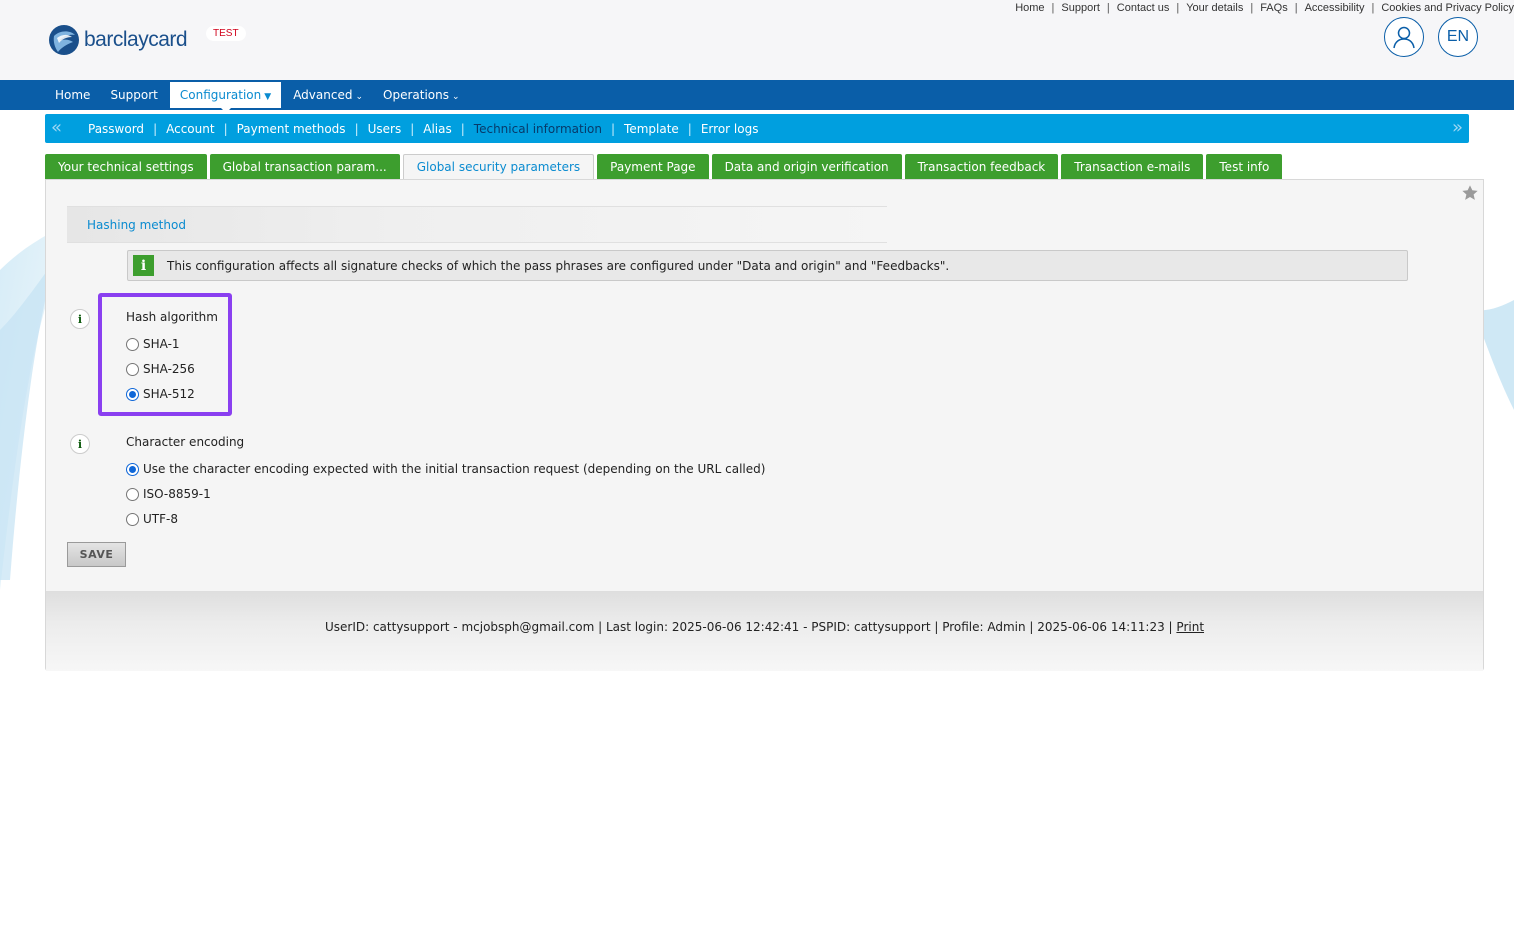  I want to click on tab-transaction-feedback: Transaction feedback, so click(981, 167).